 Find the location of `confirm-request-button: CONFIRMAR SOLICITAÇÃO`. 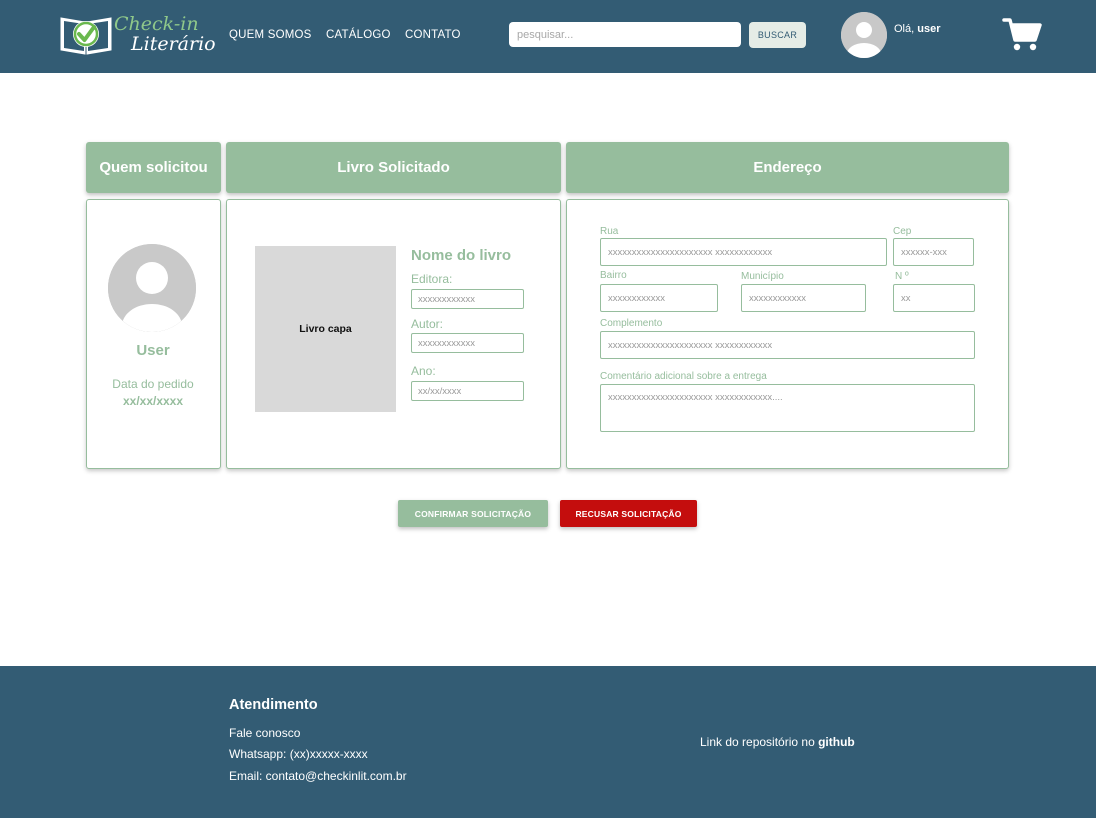

confirm-request-button: CONFIRMAR SOLICITAÇÃO is located at coordinates (473, 513).